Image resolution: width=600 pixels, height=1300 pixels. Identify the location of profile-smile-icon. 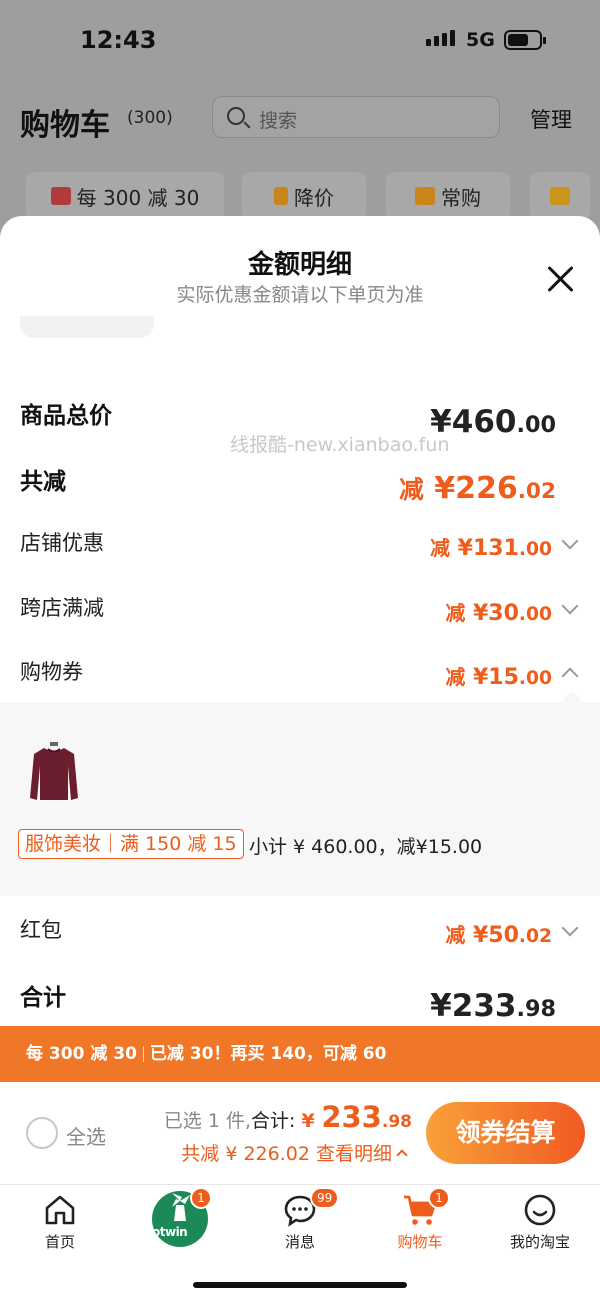
(540, 1210).